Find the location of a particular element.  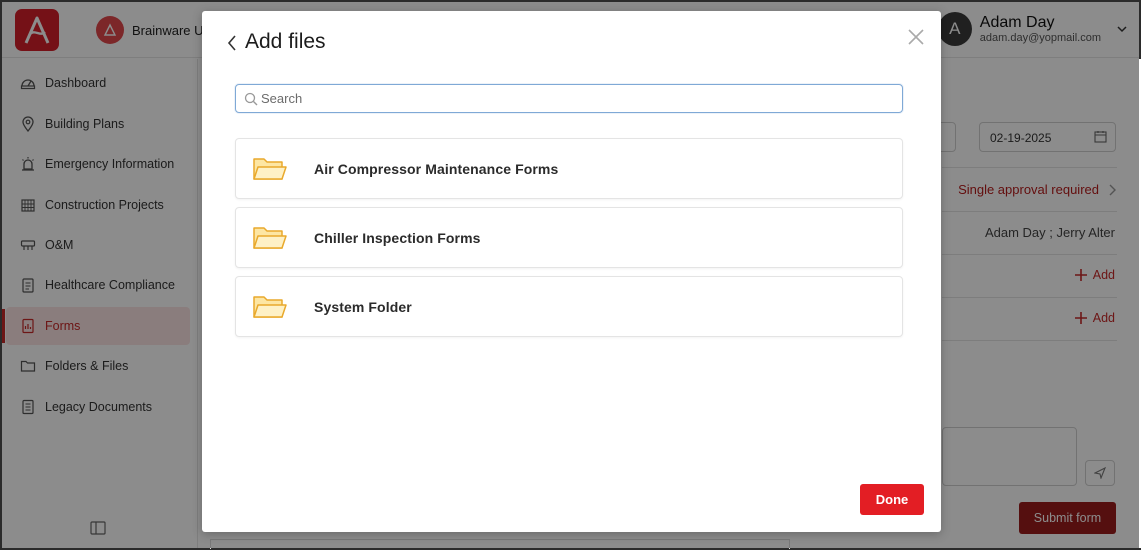

folder-name: Chiller Inspection Forms is located at coordinates (397, 238).